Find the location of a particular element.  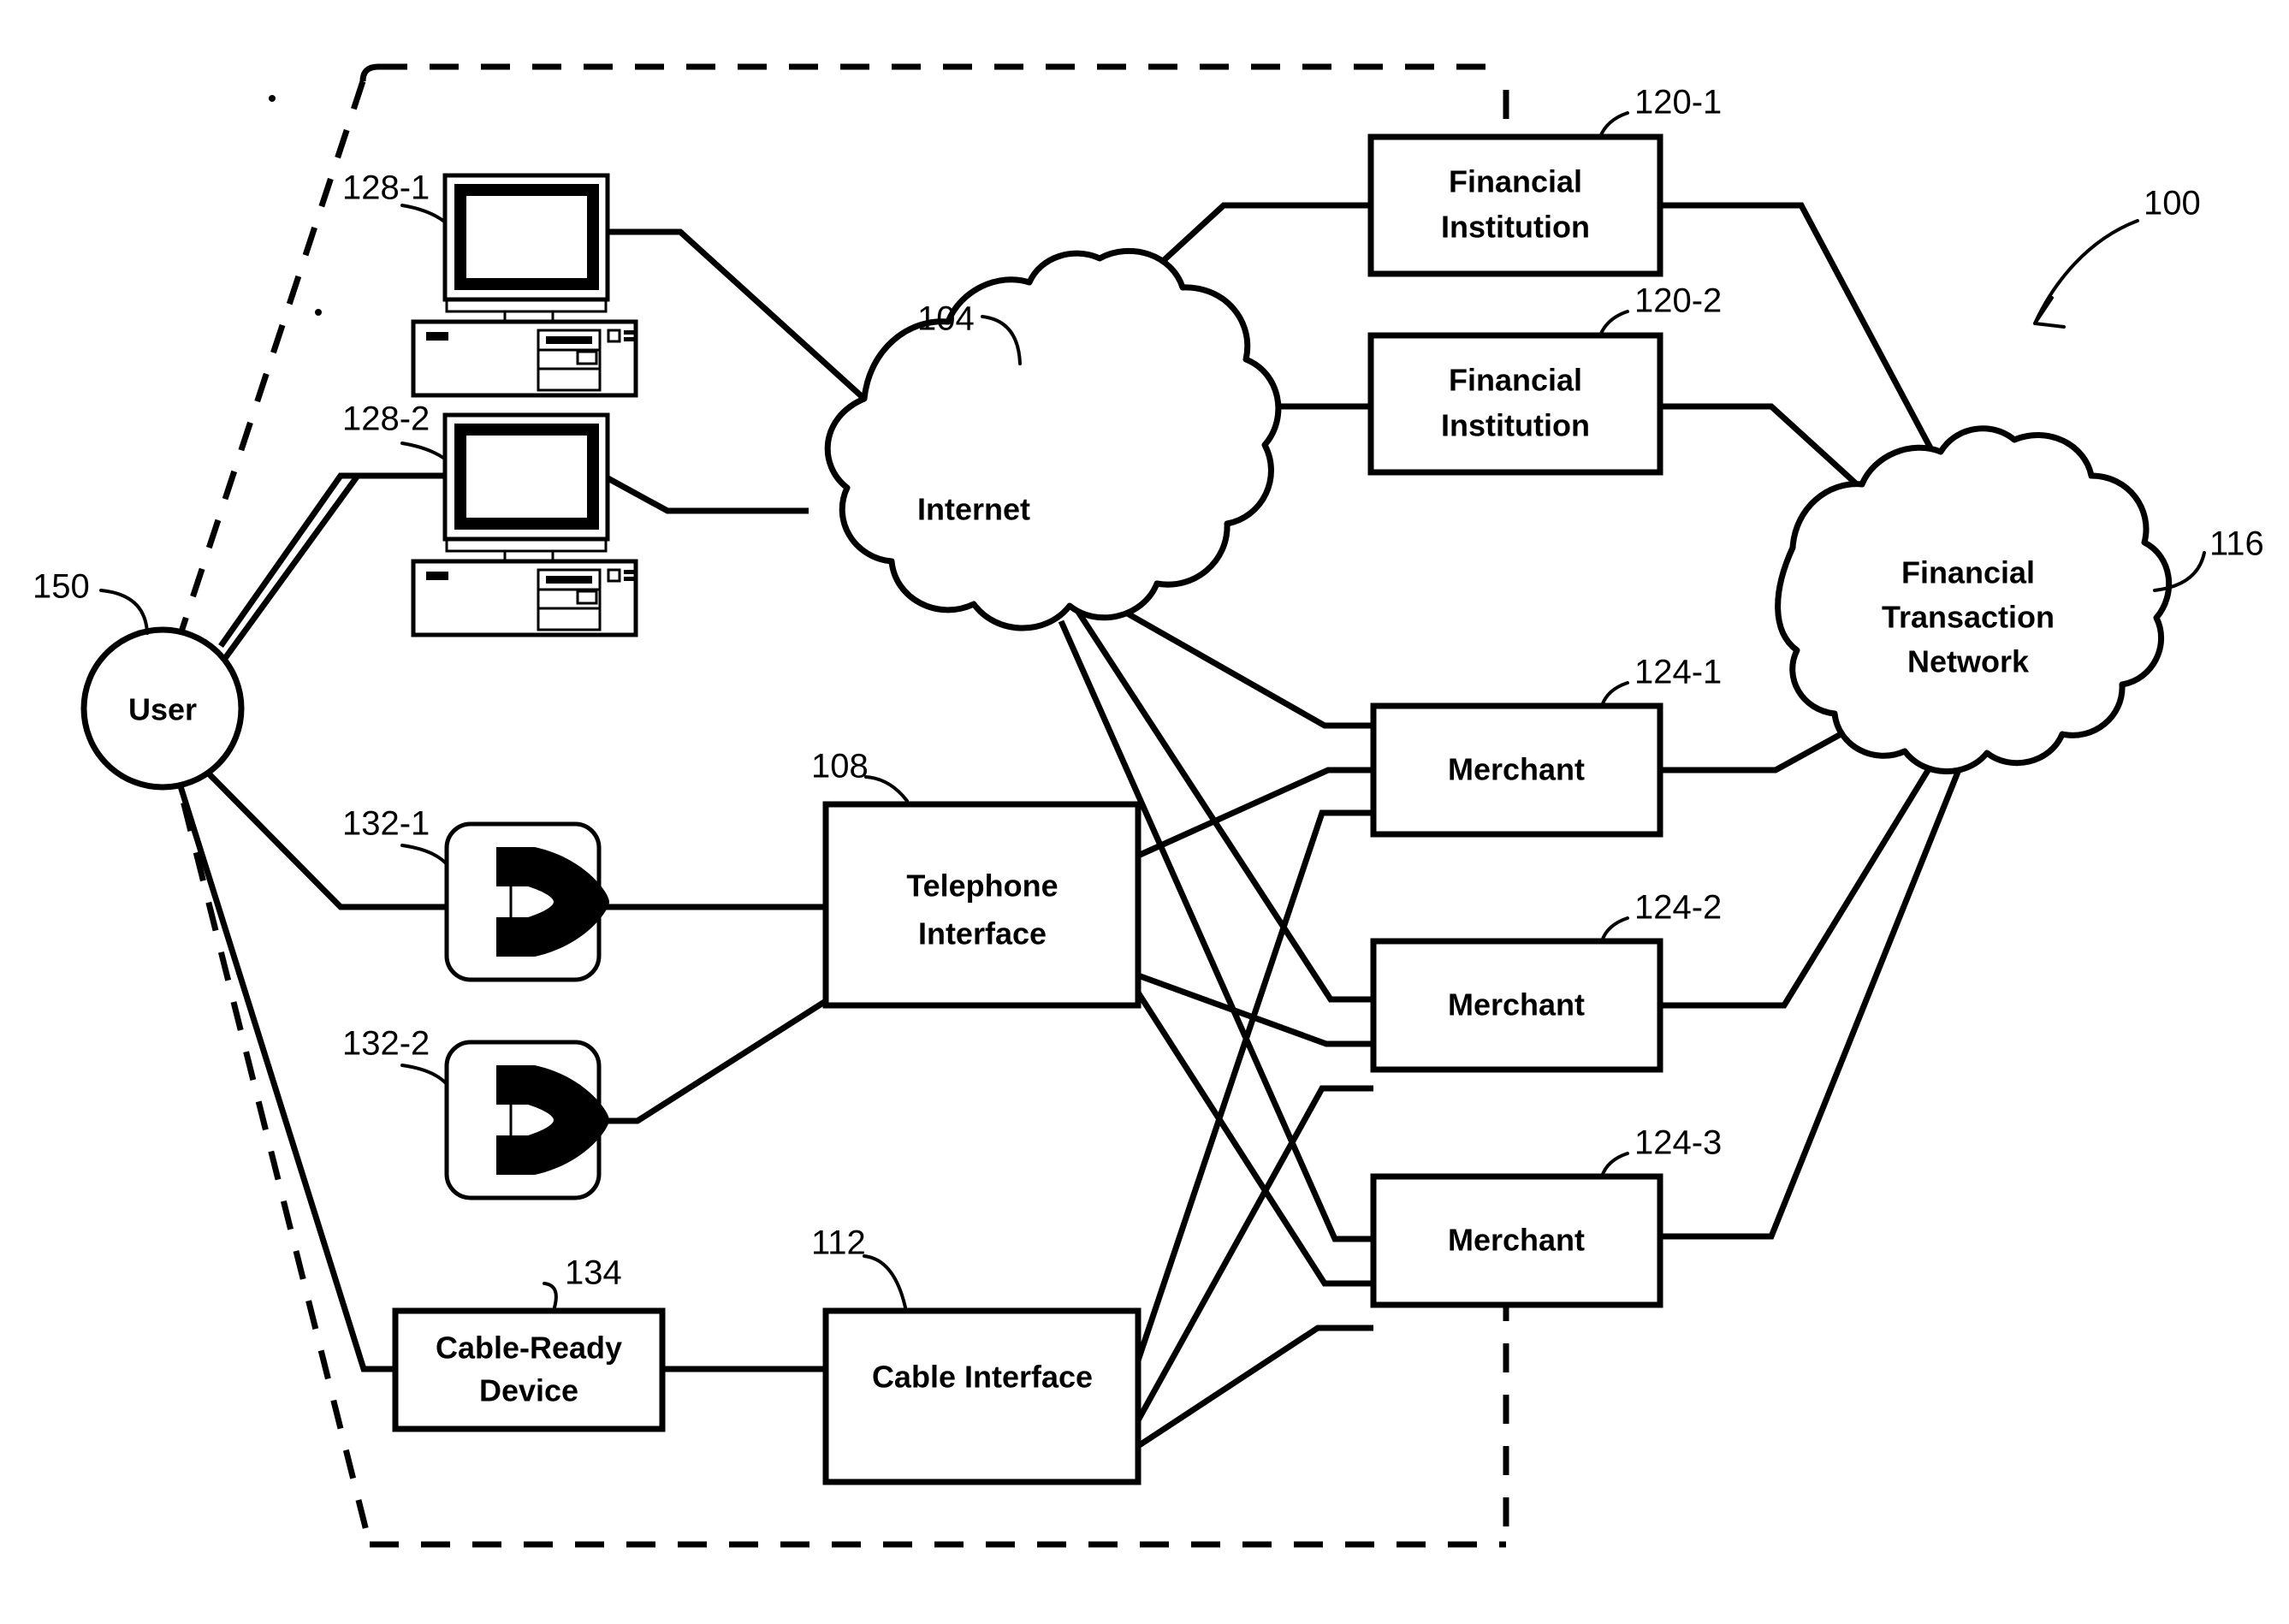

financial-institution-2-box is located at coordinates (1515, 404).